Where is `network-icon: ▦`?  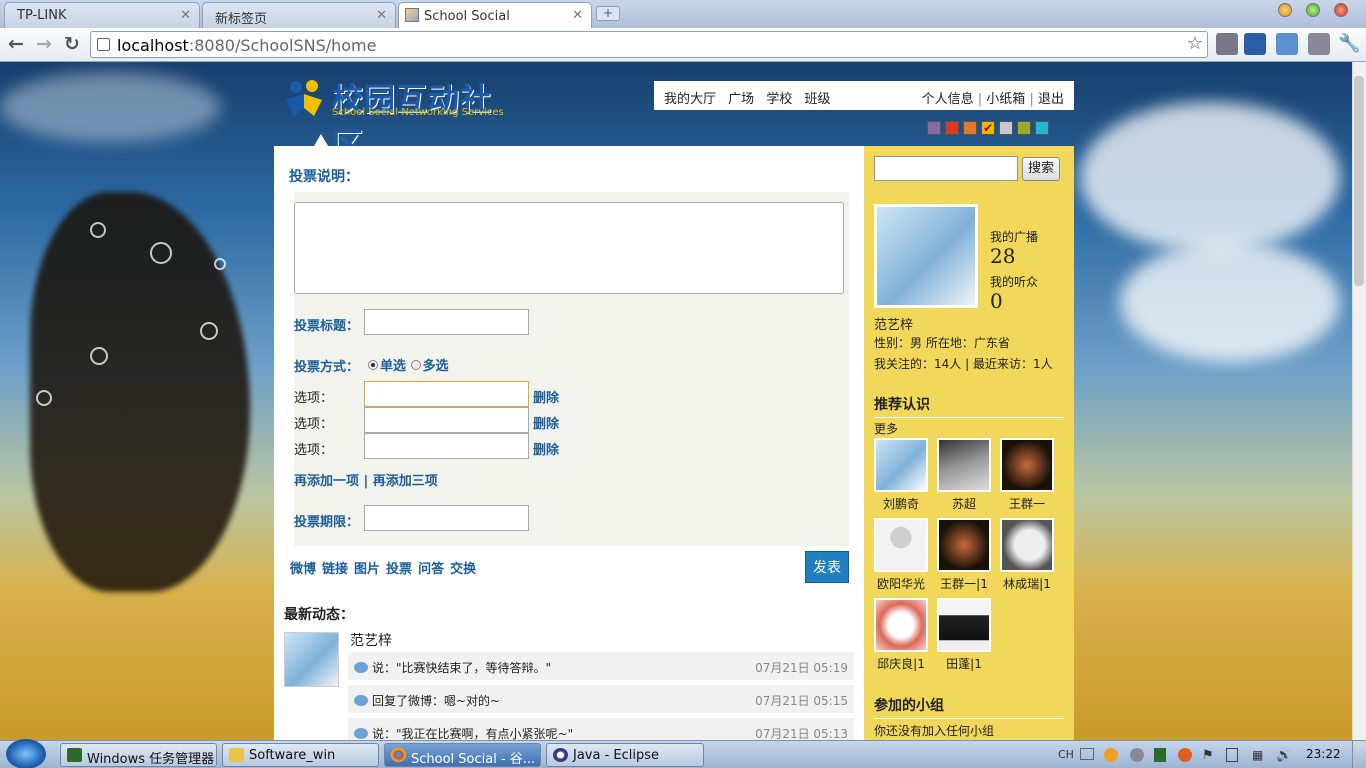 network-icon: ▦ is located at coordinates (1257, 755).